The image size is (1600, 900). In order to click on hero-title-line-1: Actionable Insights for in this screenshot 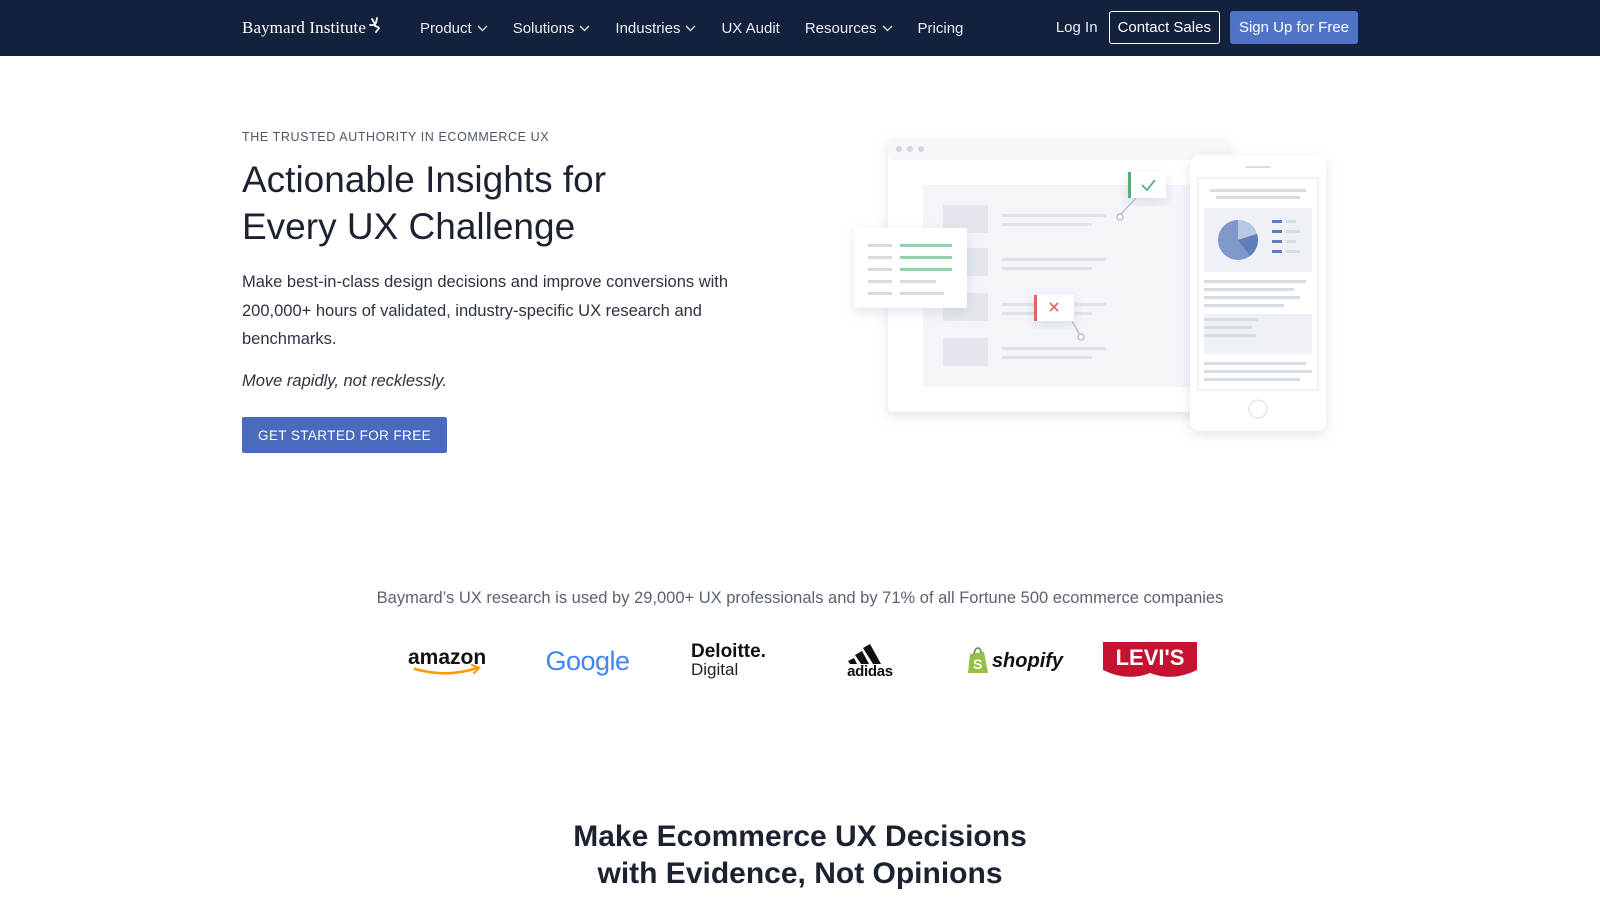, I will do `click(424, 179)`.